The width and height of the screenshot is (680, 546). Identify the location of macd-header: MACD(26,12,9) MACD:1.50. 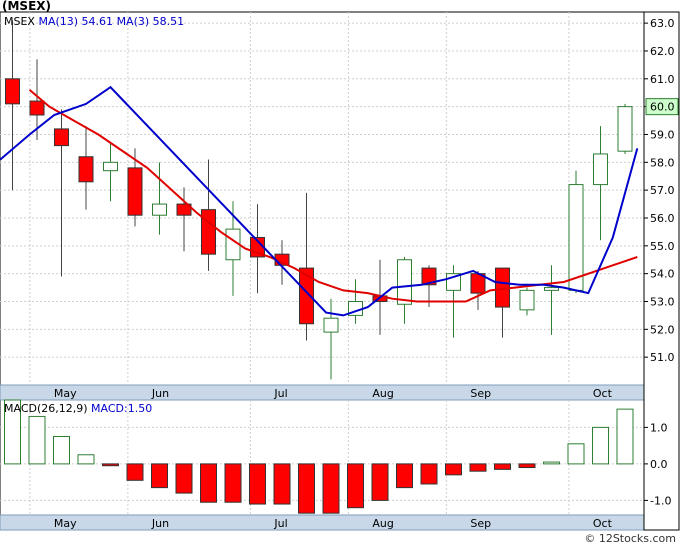
(78, 408).